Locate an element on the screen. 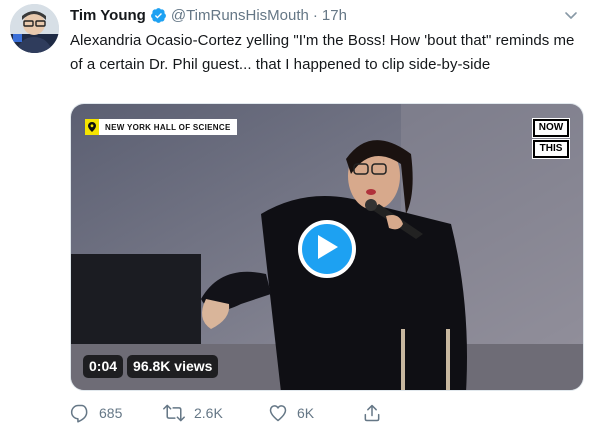  author-handle: @TimRunsHisMouth is located at coordinates (240, 15).